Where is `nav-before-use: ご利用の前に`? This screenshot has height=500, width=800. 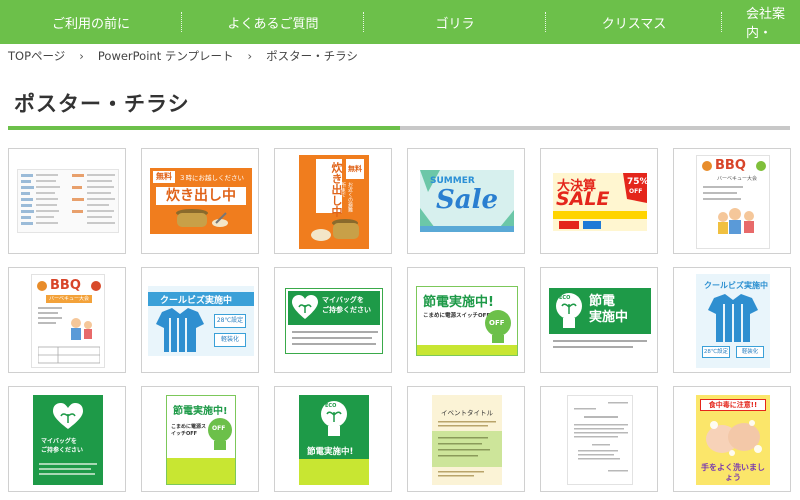 nav-before-use: ご利用の前に is located at coordinates (91, 22).